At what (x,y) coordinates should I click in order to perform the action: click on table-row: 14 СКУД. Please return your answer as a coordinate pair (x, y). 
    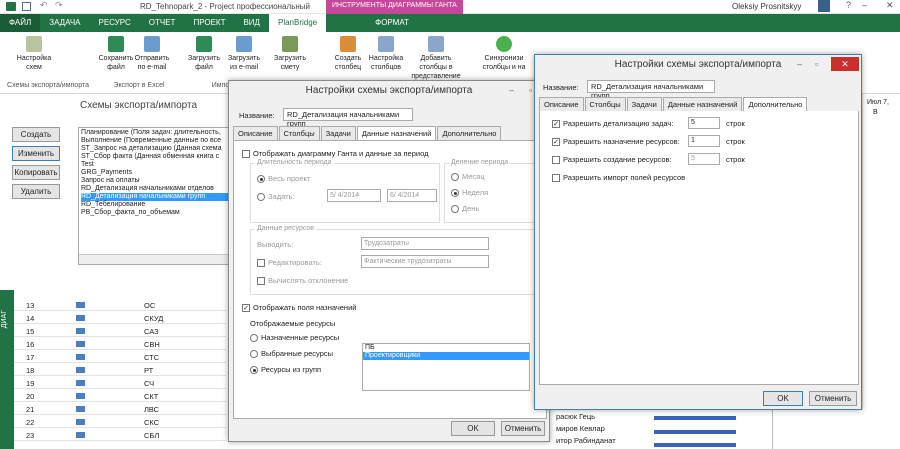
    Looking at the image, I should click on (120, 318).